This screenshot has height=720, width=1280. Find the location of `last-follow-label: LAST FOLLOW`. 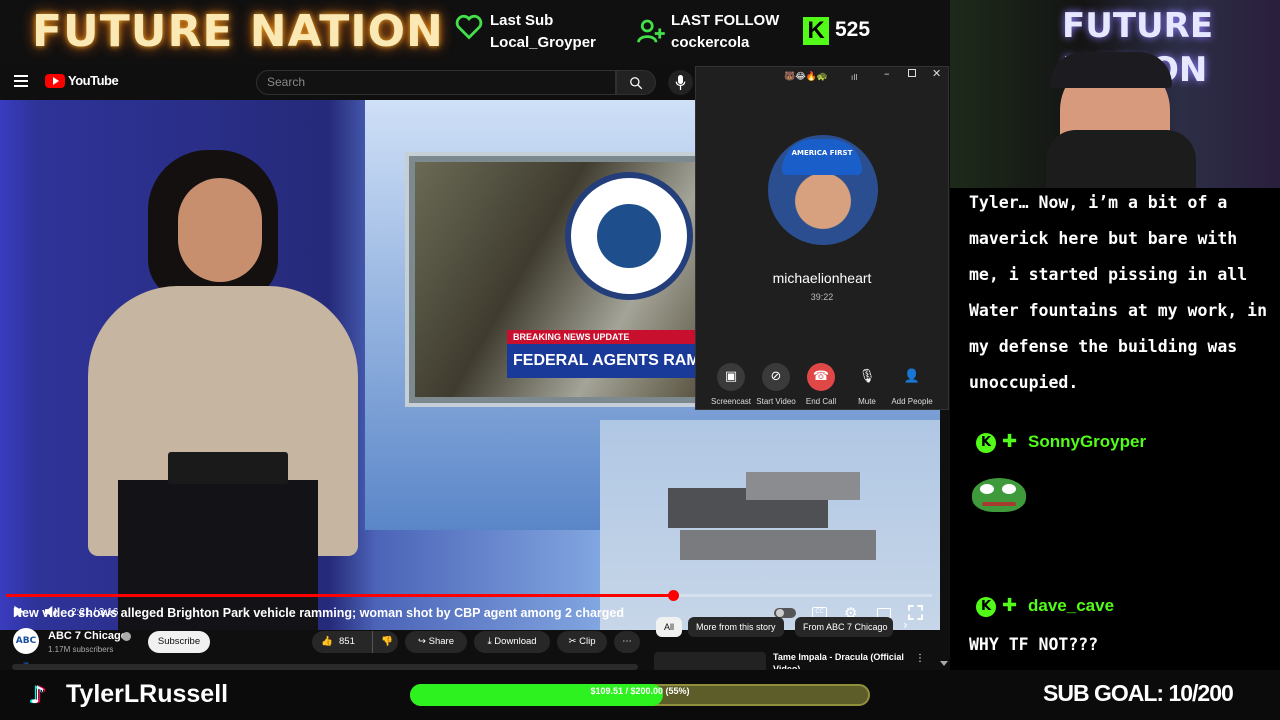

last-follow-label: LAST FOLLOW is located at coordinates (725, 20).